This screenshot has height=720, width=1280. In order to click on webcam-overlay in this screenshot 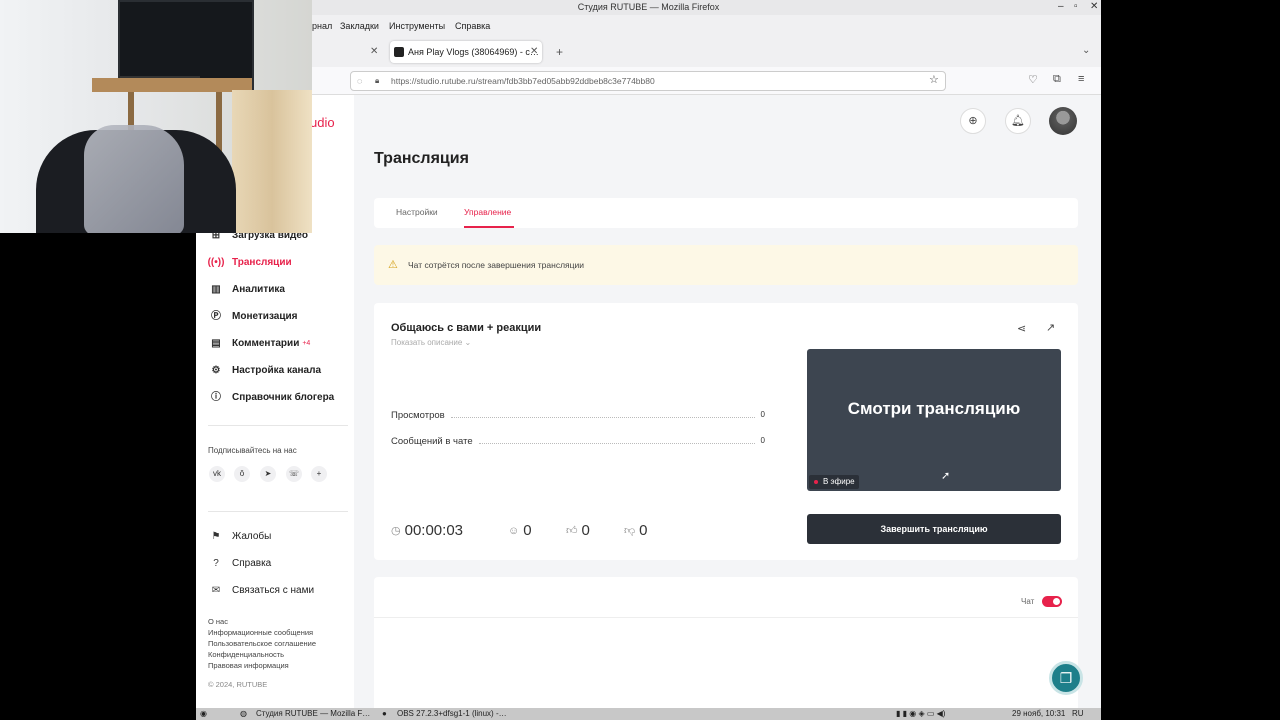, I will do `click(156, 116)`.